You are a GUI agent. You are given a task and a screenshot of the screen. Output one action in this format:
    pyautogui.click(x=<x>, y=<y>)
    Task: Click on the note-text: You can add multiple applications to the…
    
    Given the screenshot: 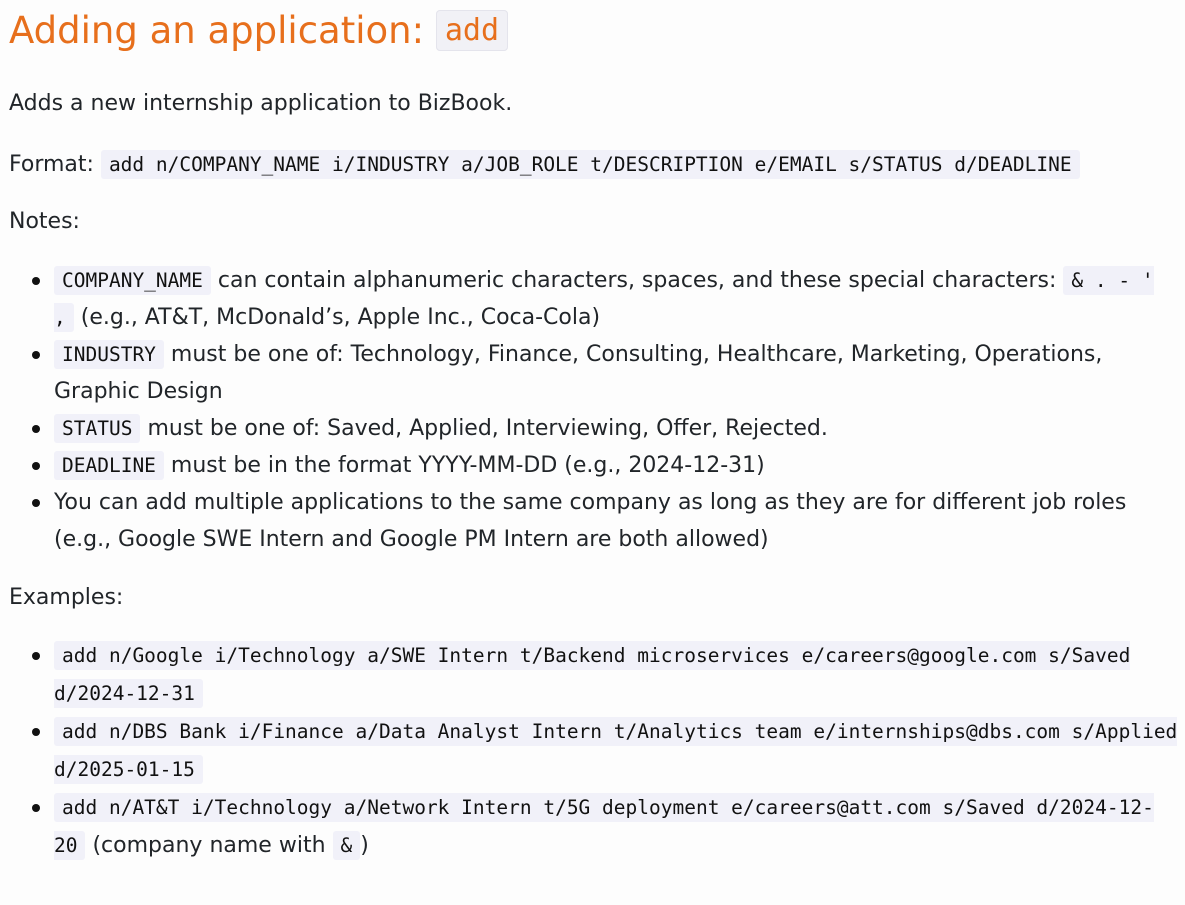 What is the action you would take?
    pyautogui.click(x=590, y=521)
    